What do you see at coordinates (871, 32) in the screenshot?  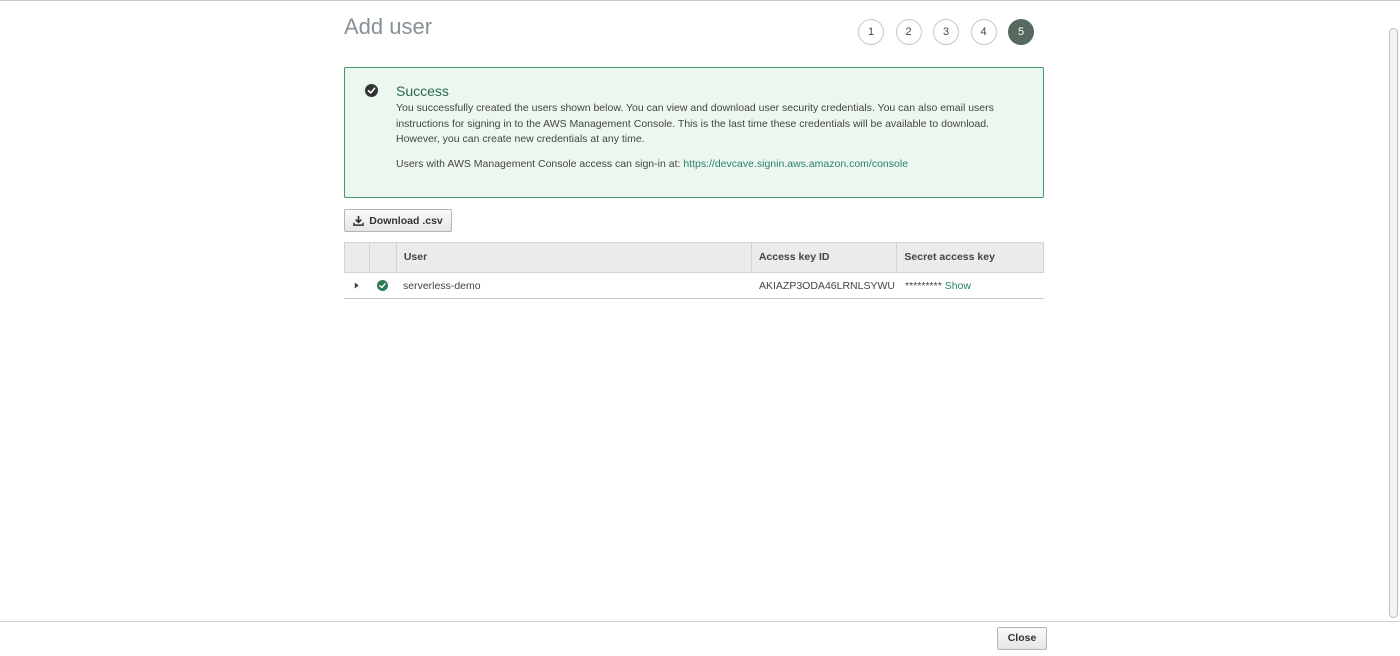 I see `step-1: 1` at bounding box center [871, 32].